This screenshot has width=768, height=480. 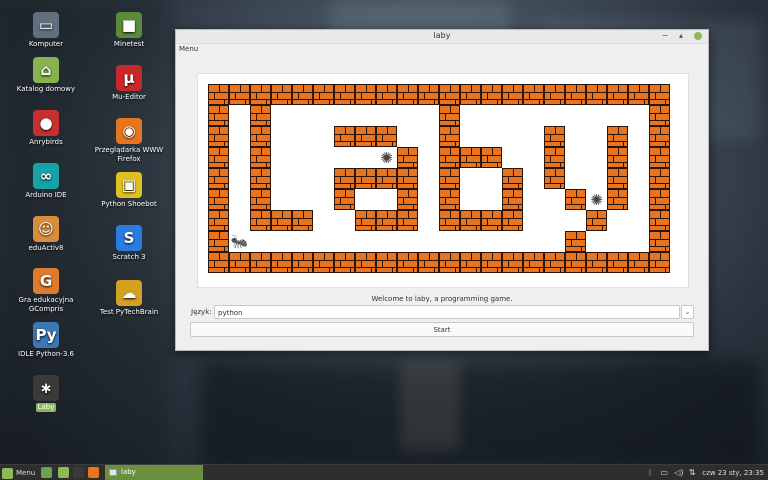 I want to click on menu-item: Menu, so click(x=188, y=49).